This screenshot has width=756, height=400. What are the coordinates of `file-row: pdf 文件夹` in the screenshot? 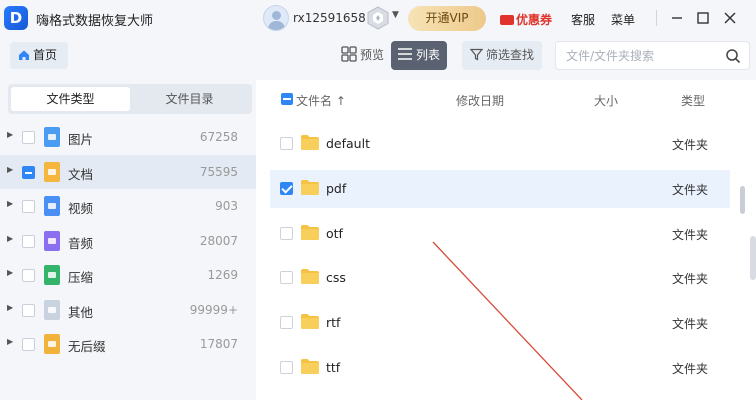 It's located at (500, 188).